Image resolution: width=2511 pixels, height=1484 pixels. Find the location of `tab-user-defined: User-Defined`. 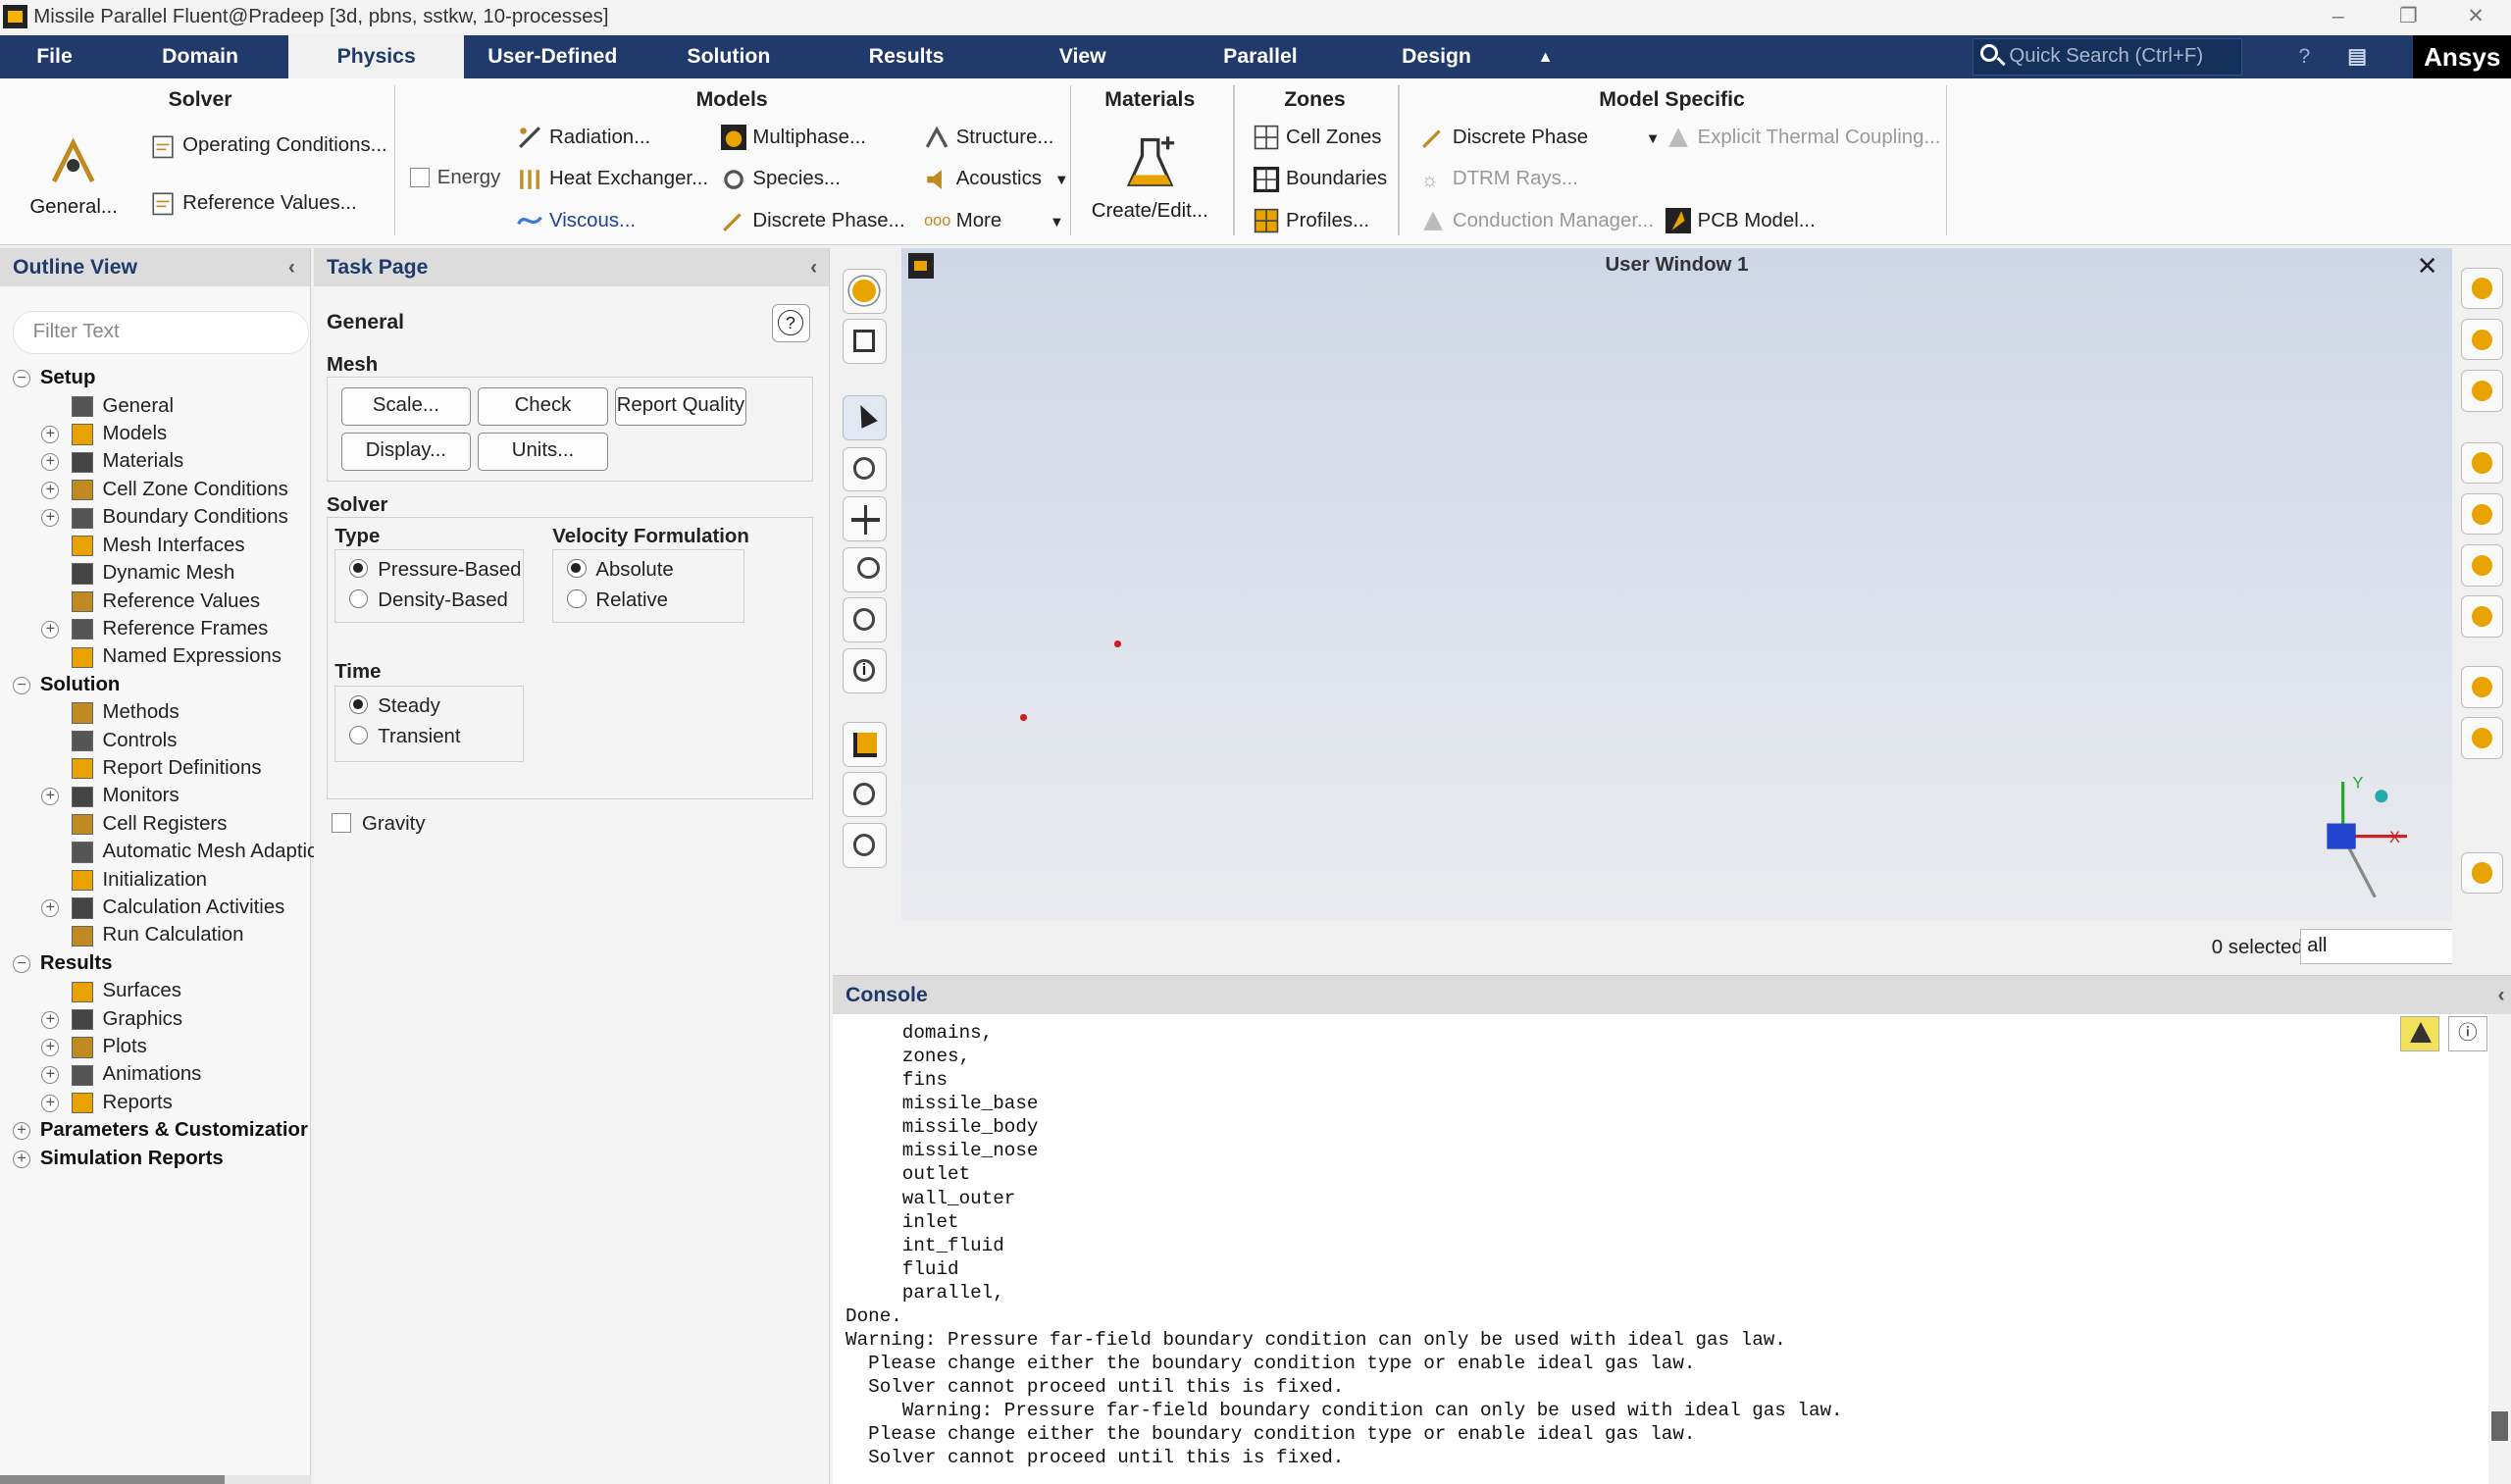

tab-user-defined: User-Defined is located at coordinates (553, 56).